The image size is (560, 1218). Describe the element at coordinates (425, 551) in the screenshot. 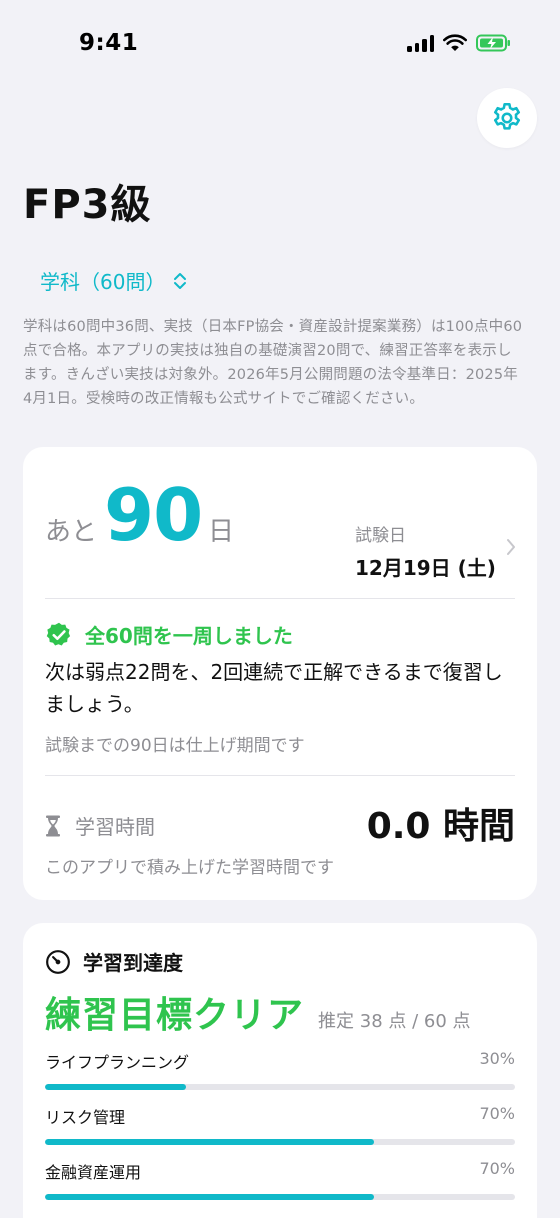

I see `exam-date-button: 試験日 12月19日 (土)` at that location.